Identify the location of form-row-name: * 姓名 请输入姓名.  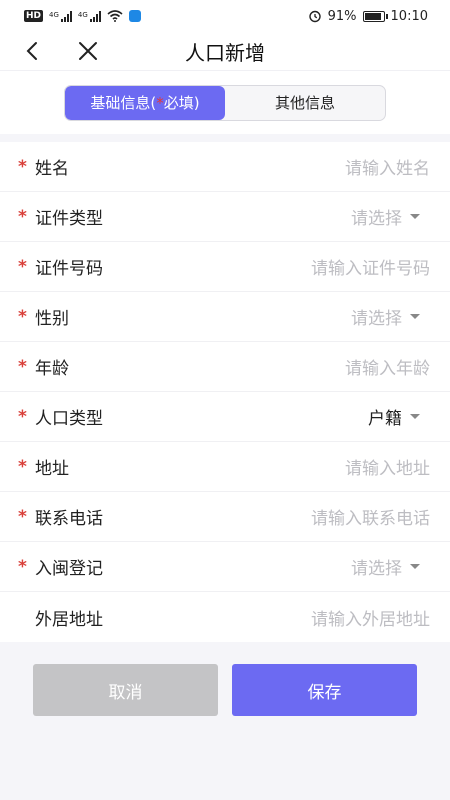
(225, 167).